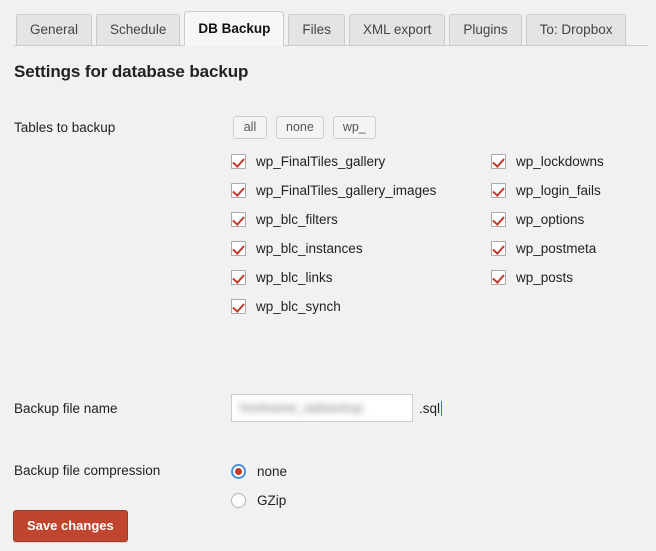 The image size is (656, 551). What do you see at coordinates (321, 161) in the screenshot?
I see `table-name-label: wp_FinalTiles_gallery` at bounding box center [321, 161].